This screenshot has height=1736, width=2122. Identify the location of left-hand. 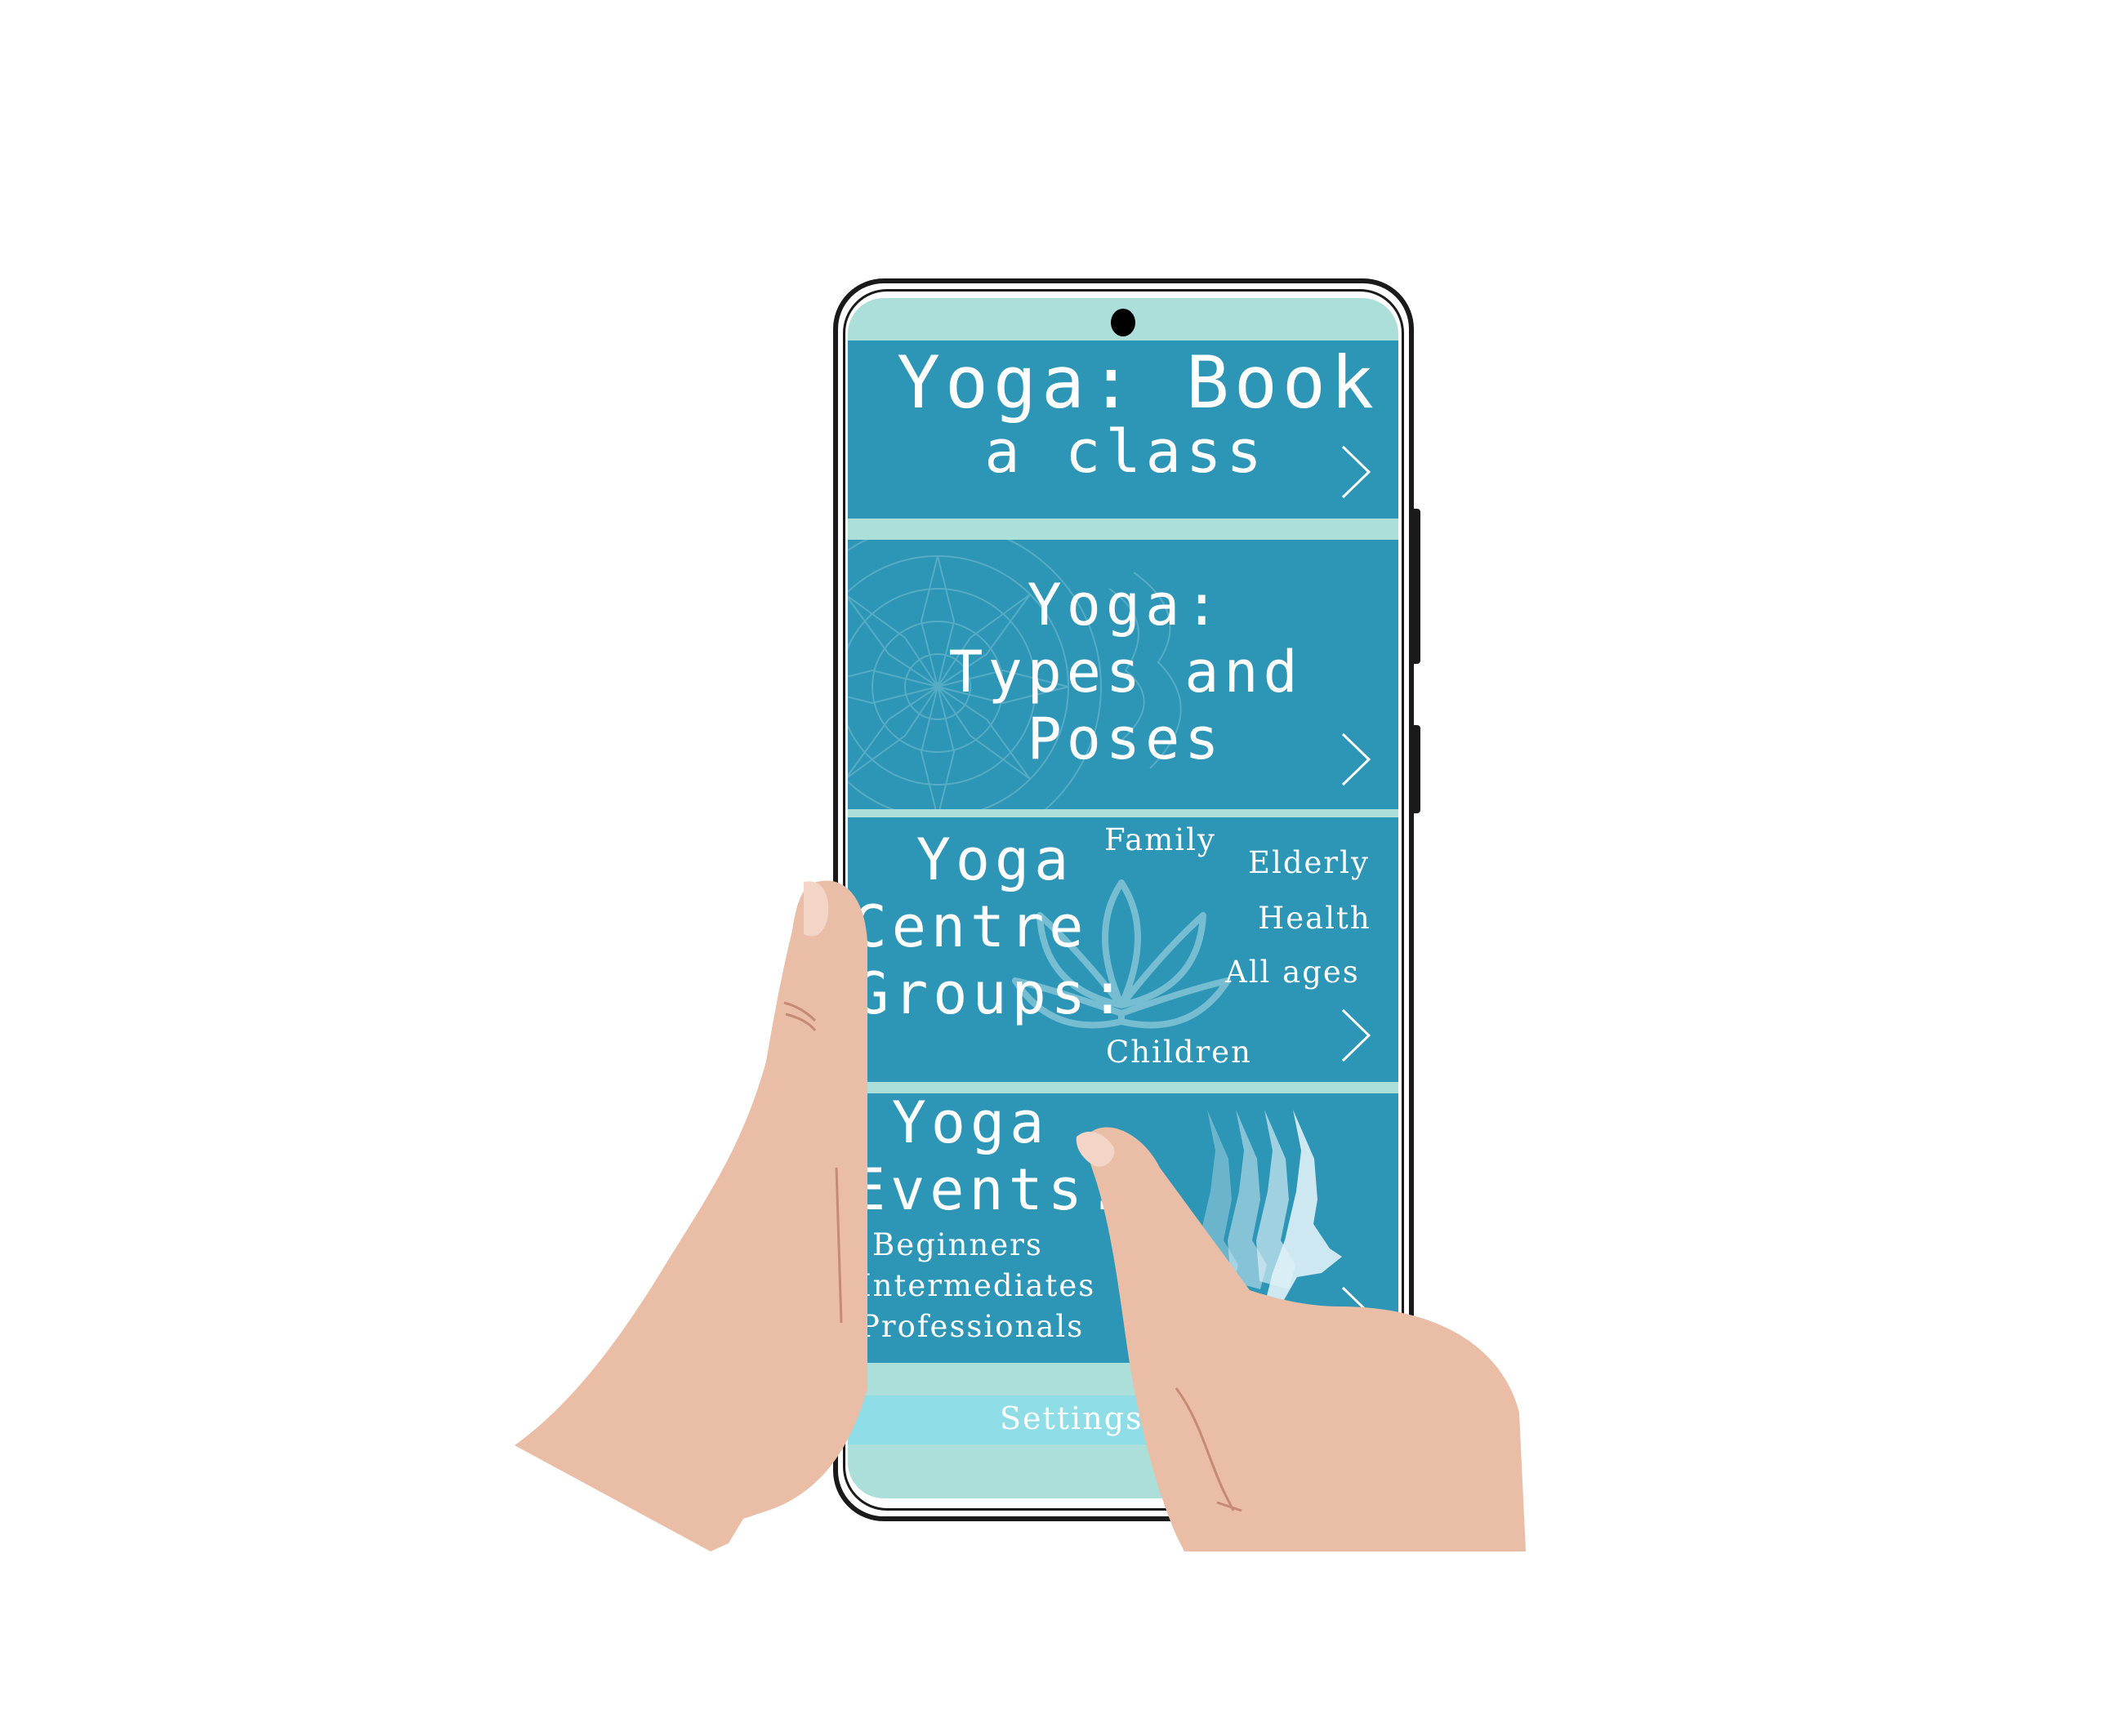
(691, 1215).